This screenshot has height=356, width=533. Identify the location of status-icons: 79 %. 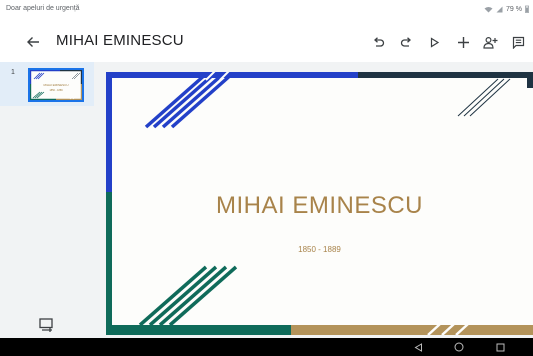
(506, 9).